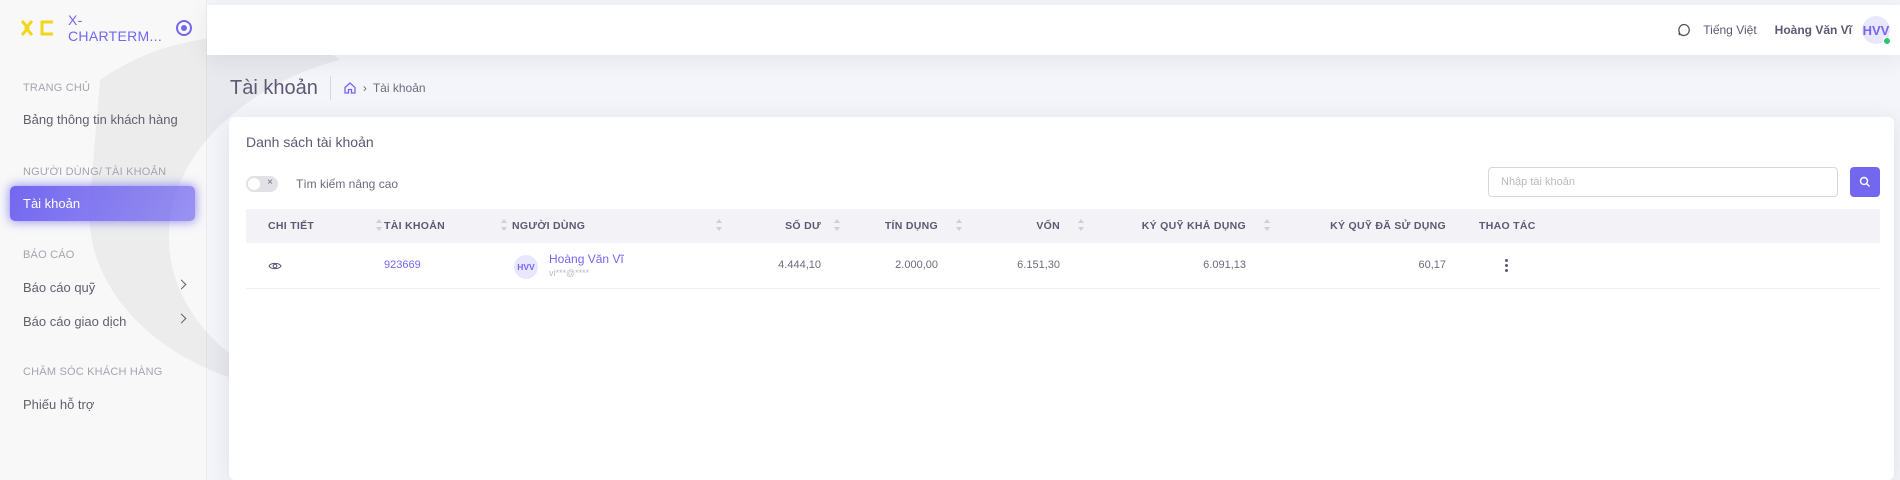 Image resolution: width=1900 pixels, height=480 pixels. Describe the element at coordinates (36, 27) in the screenshot. I see `brand-logo-icon` at that location.